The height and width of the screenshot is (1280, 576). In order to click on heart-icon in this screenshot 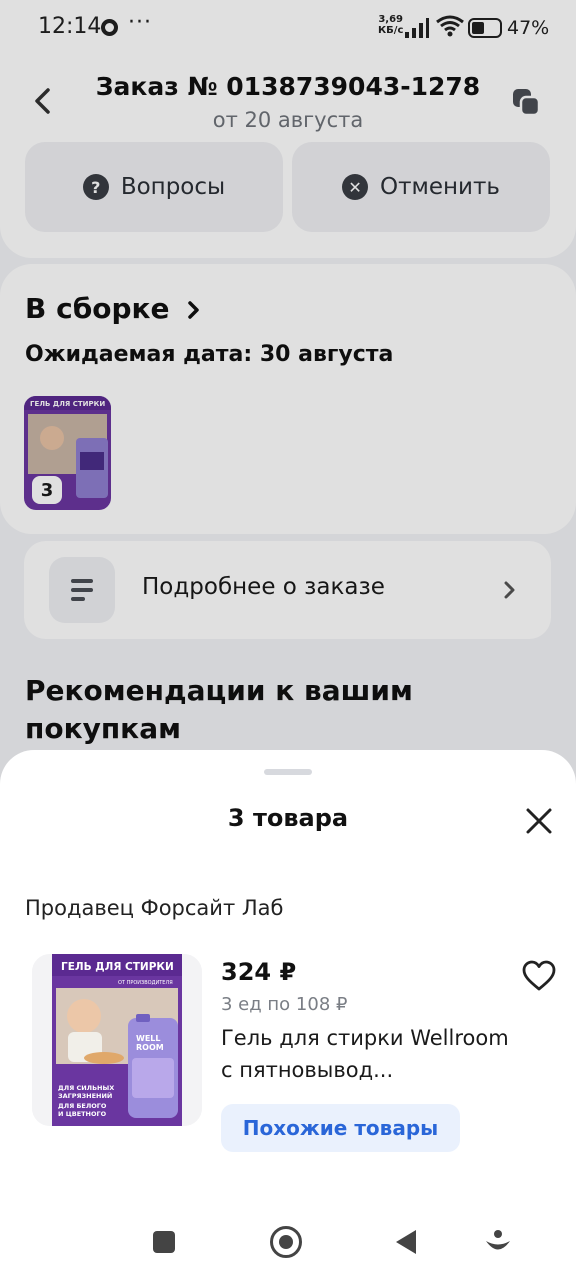, I will do `click(539, 976)`.